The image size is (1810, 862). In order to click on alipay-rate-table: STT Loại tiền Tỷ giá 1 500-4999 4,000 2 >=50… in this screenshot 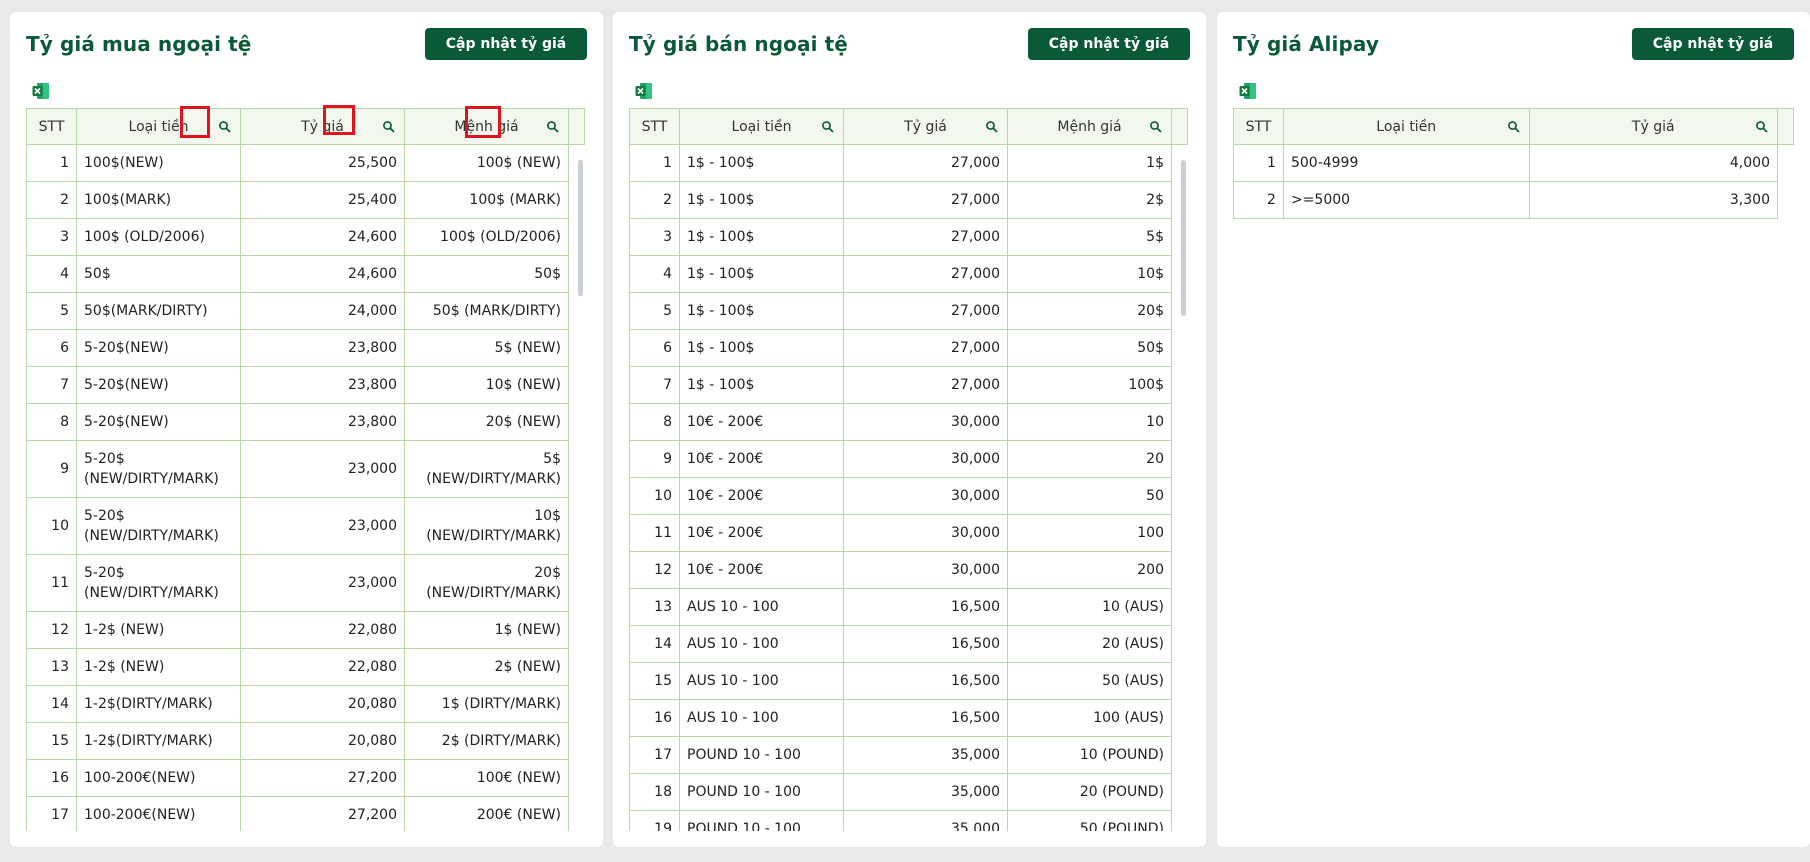, I will do `click(1513, 163)`.